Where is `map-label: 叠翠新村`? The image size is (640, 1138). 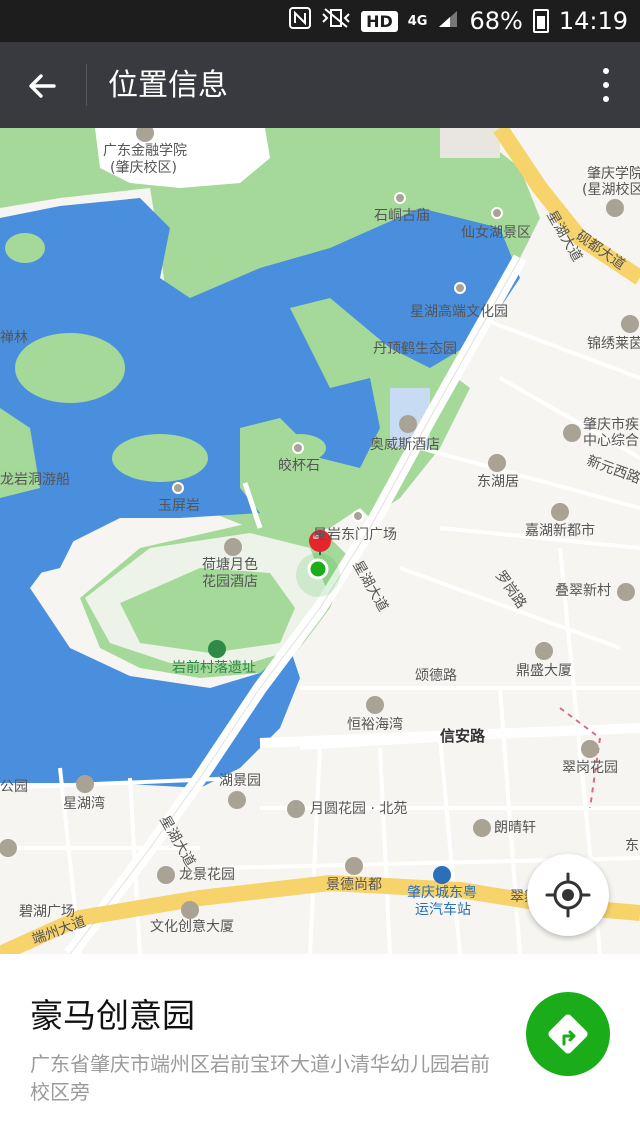 map-label: 叠翠新村 is located at coordinates (583, 591).